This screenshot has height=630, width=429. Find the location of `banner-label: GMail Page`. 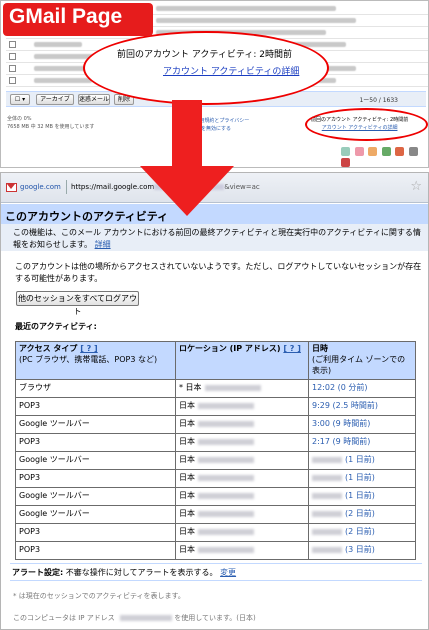

banner-label: GMail Page is located at coordinates (66, 16).